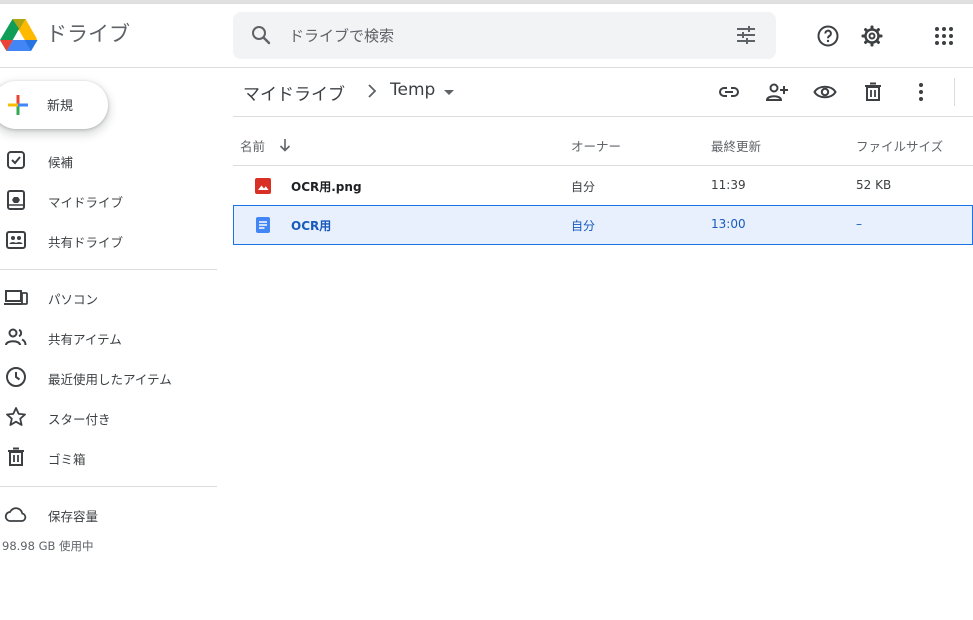 This screenshot has height=620, width=973. I want to click on new-button: 新規, so click(54, 105).